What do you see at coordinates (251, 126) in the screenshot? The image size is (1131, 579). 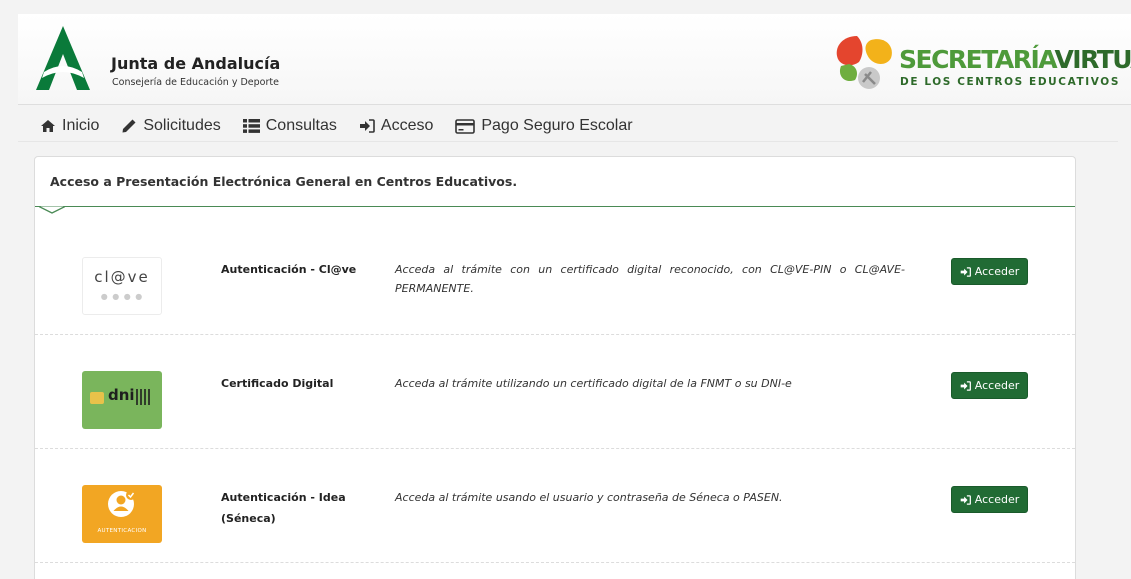 I see `list-icon` at bounding box center [251, 126].